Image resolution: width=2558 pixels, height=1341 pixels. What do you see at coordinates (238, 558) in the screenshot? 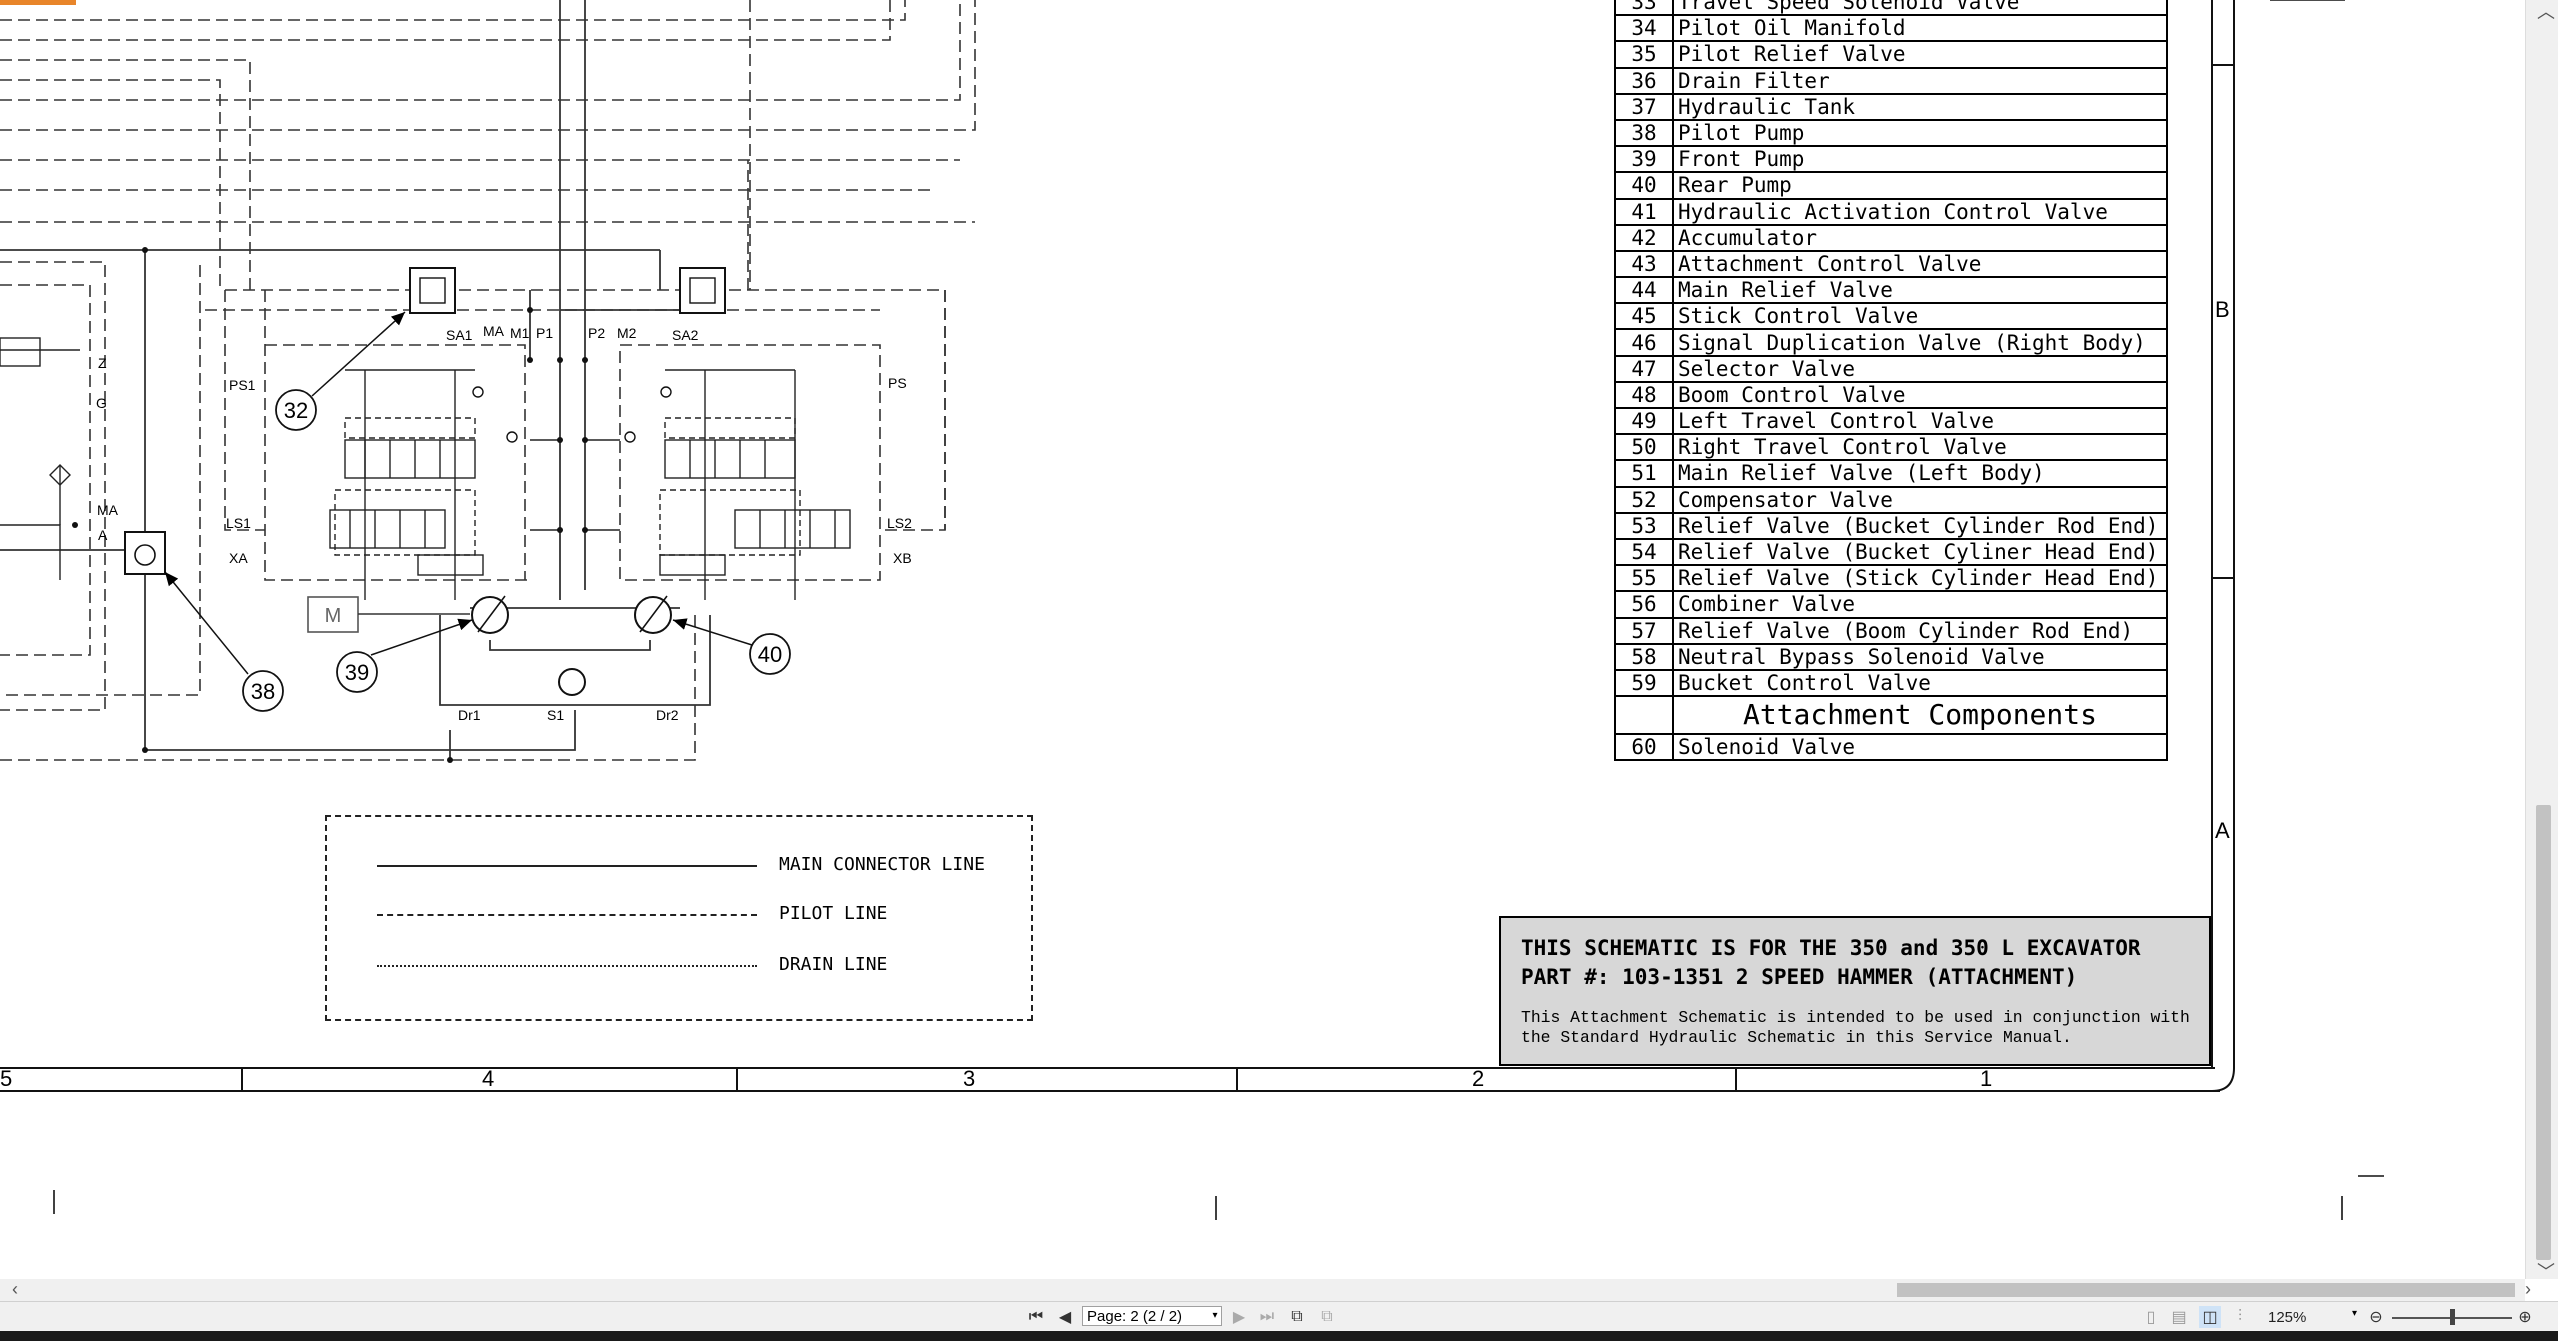
I see `port-xa: XA` at bounding box center [238, 558].